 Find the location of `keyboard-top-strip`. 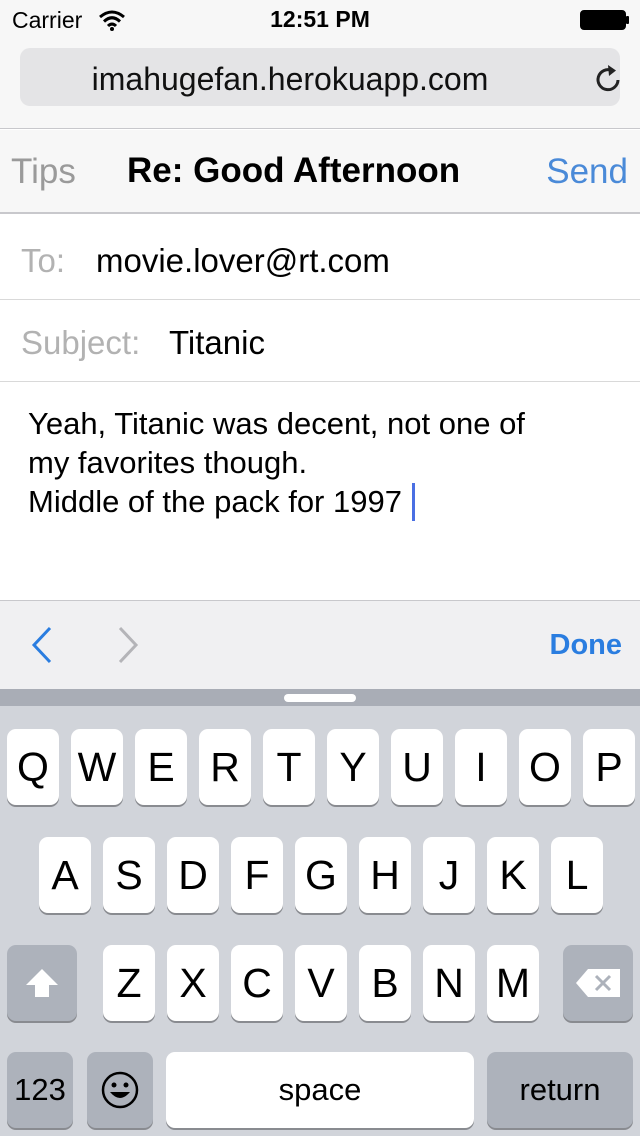

keyboard-top-strip is located at coordinates (320, 697).